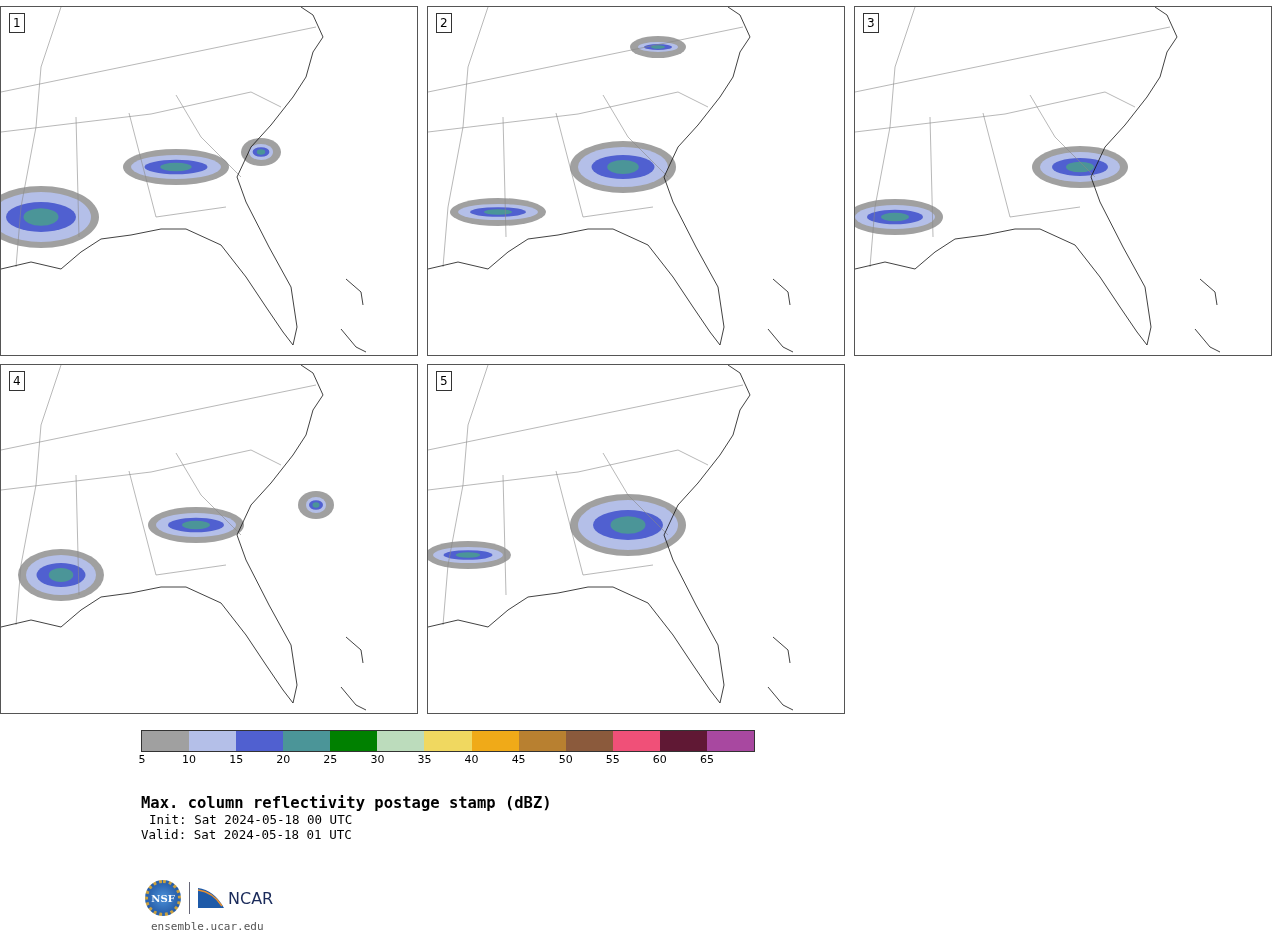 Image resolution: width=1280 pixels, height=936 pixels. Describe the element at coordinates (251, 898) in the screenshot. I see `ncar-logo-text: NCAR` at that location.